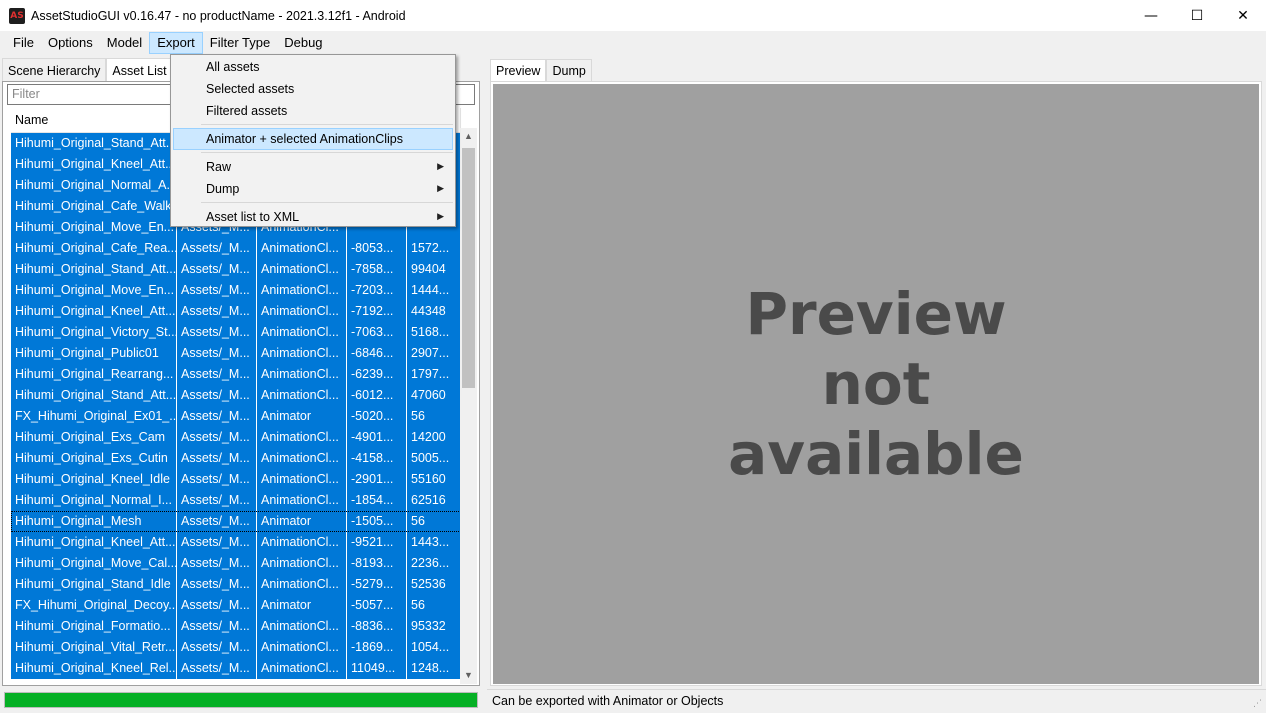  What do you see at coordinates (518, 70) in the screenshot?
I see `tab-preview: Preview` at bounding box center [518, 70].